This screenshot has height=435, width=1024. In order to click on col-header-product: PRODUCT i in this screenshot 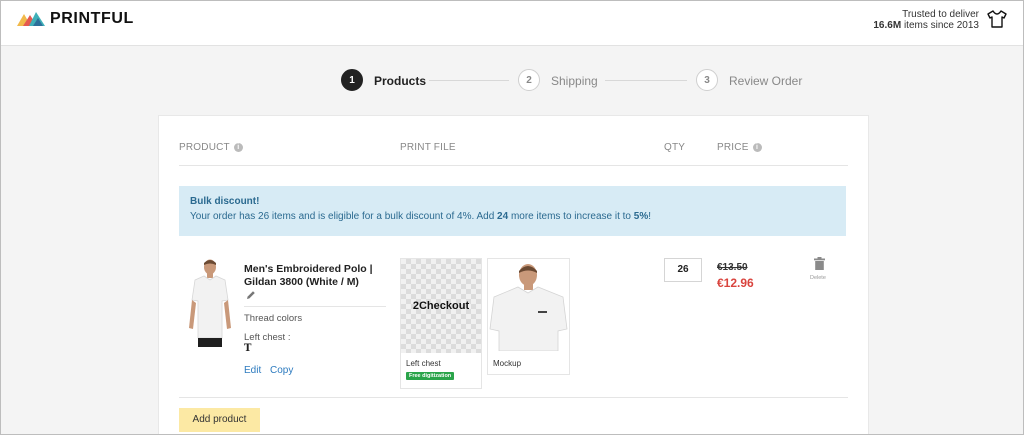, I will do `click(211, 147)`.